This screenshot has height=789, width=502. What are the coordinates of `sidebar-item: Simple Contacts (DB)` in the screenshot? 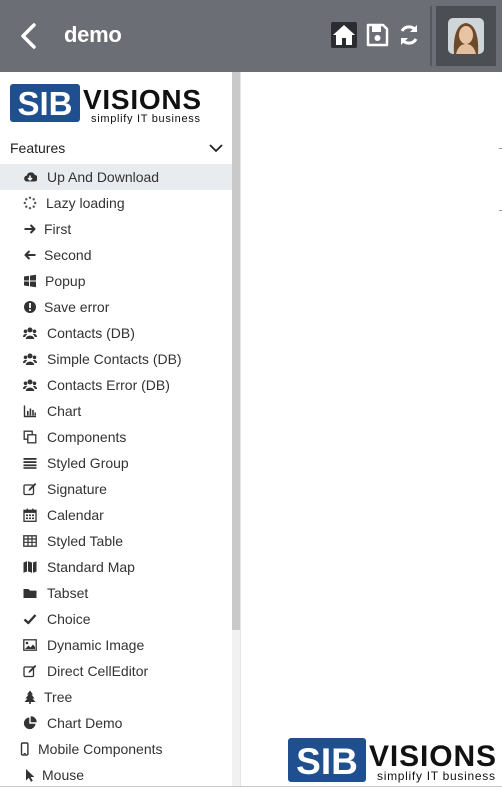 It's located at (116, 359).